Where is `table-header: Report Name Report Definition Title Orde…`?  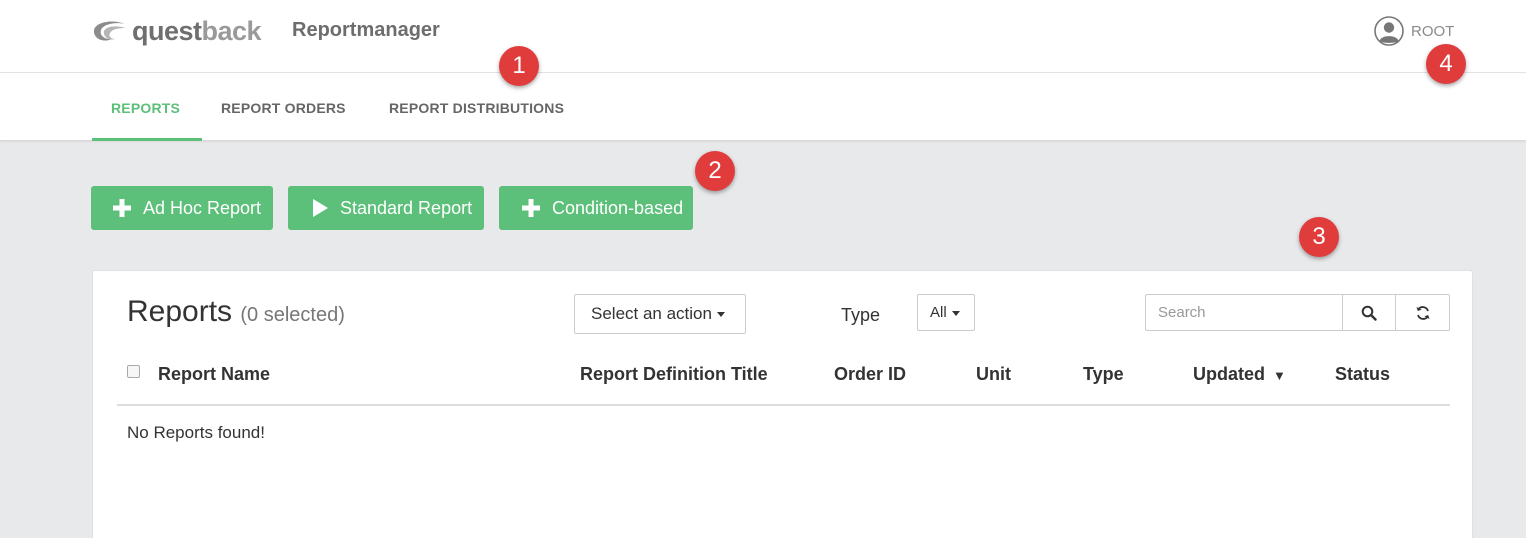 table-header: Report Name Report Definition Title Orde… is located at coordinates (783, 382).